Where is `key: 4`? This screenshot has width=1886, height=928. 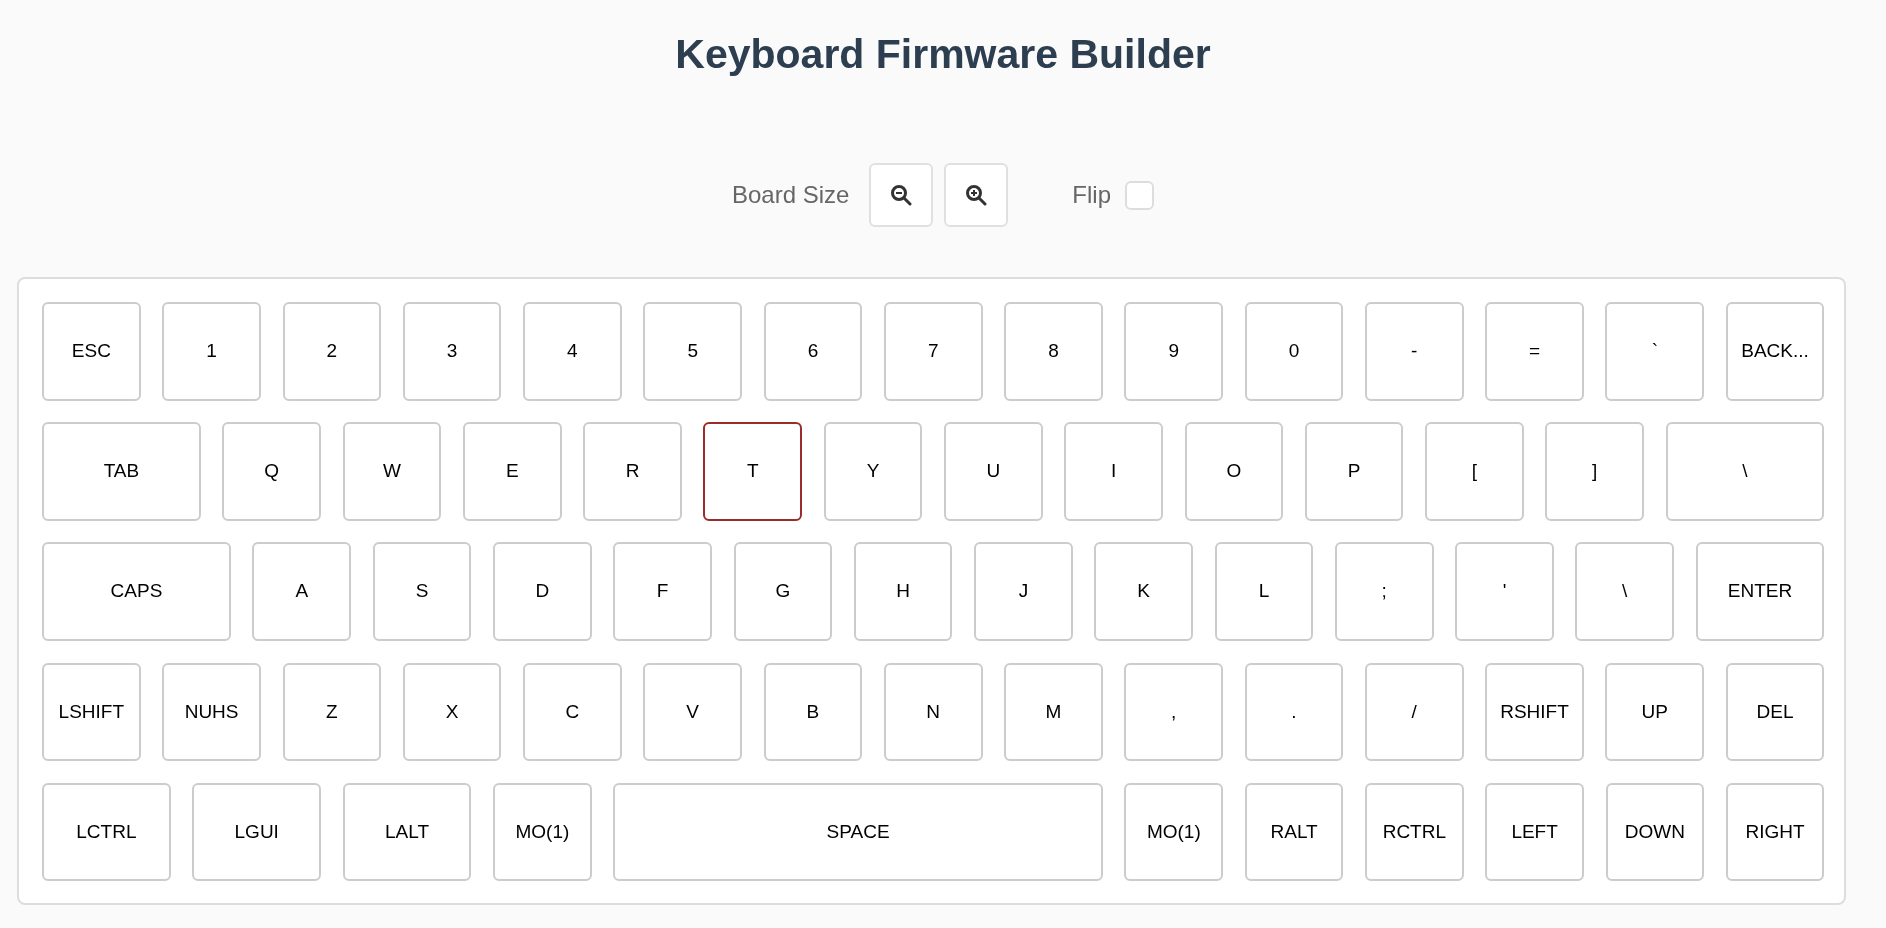
key: 4 is located at coordinates (572, 351).